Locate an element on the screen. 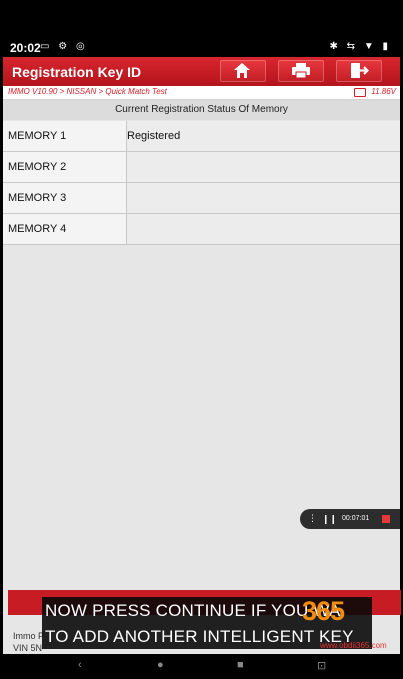 This screenshot has width=403, height=679. memory-label: MEMORY 2 is located at coordinates (65, 167).